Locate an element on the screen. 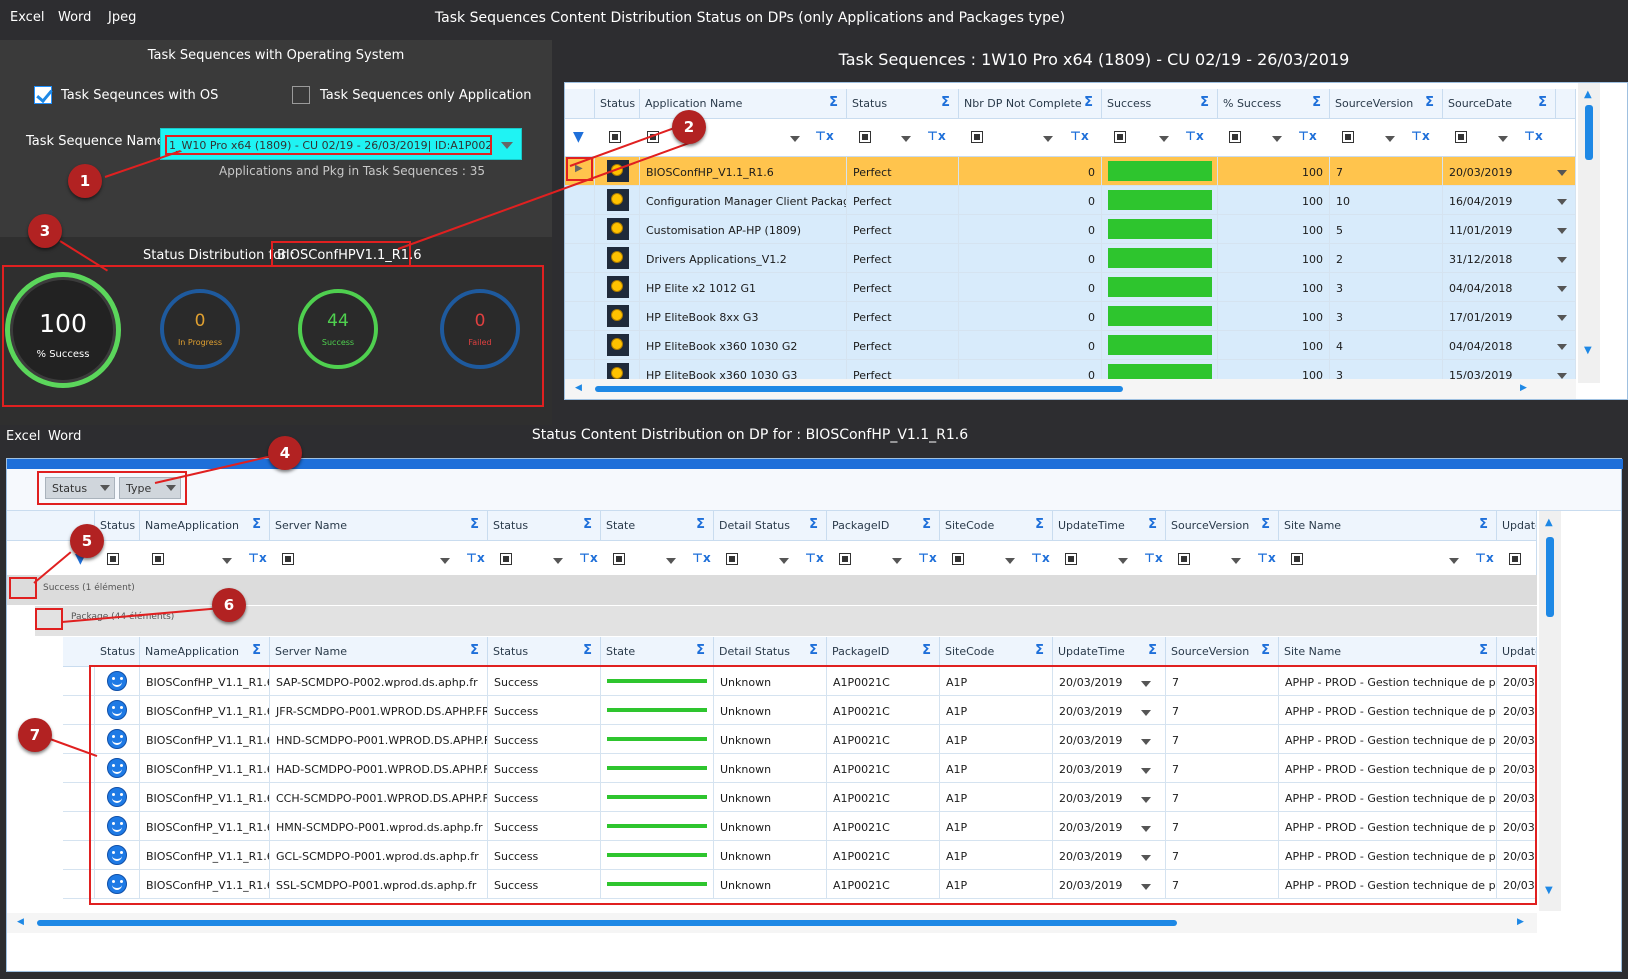 Image resolution: width=1628 pixels, height=979 pixels. col-application-name: Application Name Σ is located at coordinates (743, 104).